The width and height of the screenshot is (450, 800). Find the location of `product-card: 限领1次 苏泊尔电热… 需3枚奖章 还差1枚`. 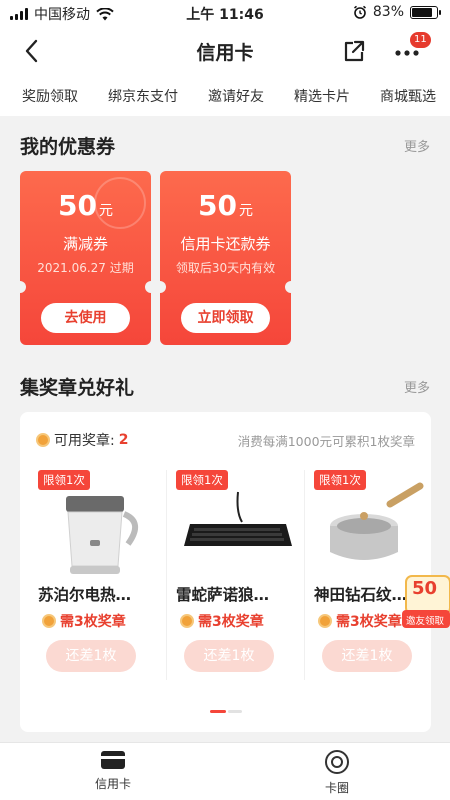

product-card: 限领1次 苏泊尔电热… 需3枚奖章 还差1枚 is located at coordinates (101, 590).